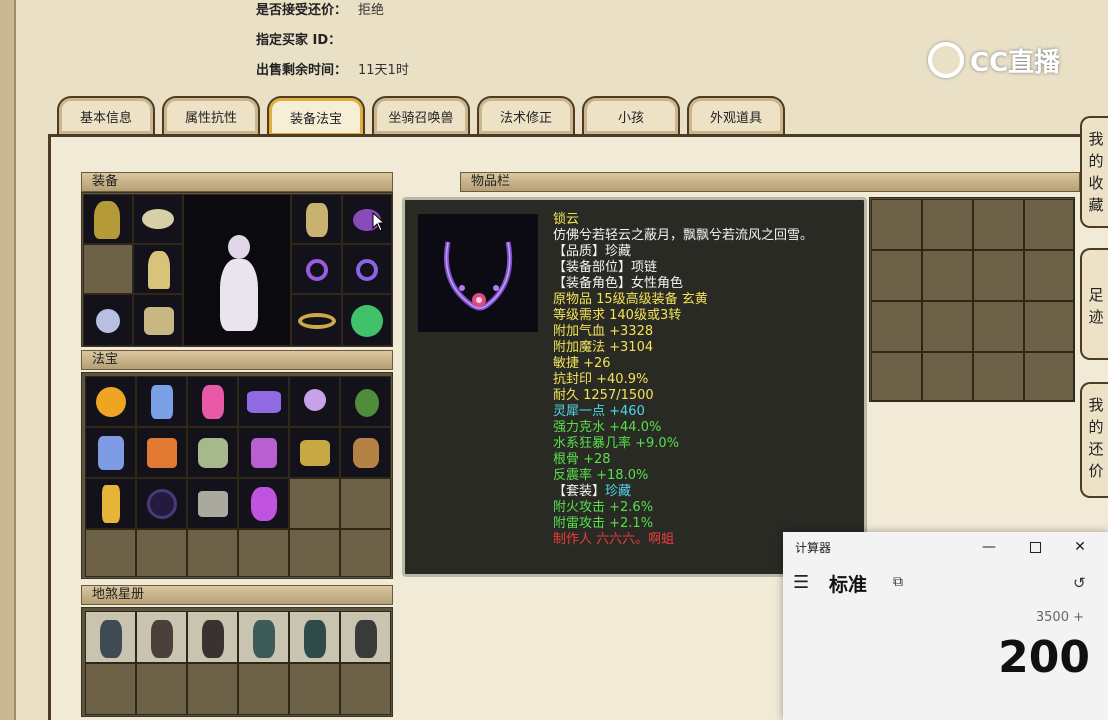 This screenshot has width=1108, height=720. What do you see at coordinates (770, 182) in the screenshot?
I see `inventory-header: 物品栏` at bounding box center [770, 182].